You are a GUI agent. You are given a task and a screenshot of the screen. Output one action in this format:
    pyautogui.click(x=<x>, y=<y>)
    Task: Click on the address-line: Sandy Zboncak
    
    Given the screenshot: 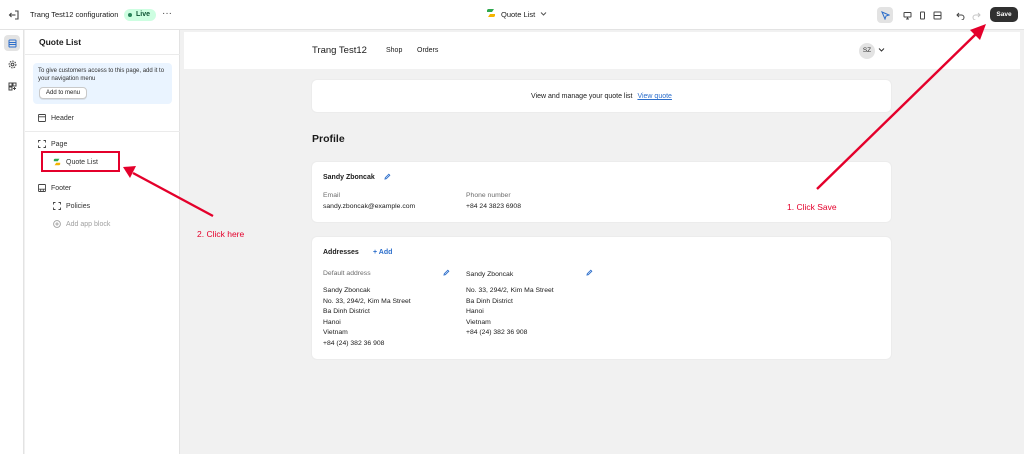 What is the action you would take?
    pyautogui.click(x=347, y=290)
    